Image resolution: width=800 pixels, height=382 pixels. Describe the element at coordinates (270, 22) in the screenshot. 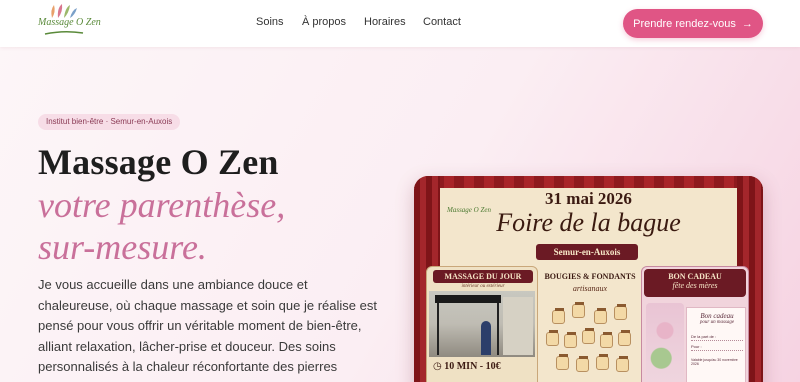

I see `nav-soins: Soins` at that location.